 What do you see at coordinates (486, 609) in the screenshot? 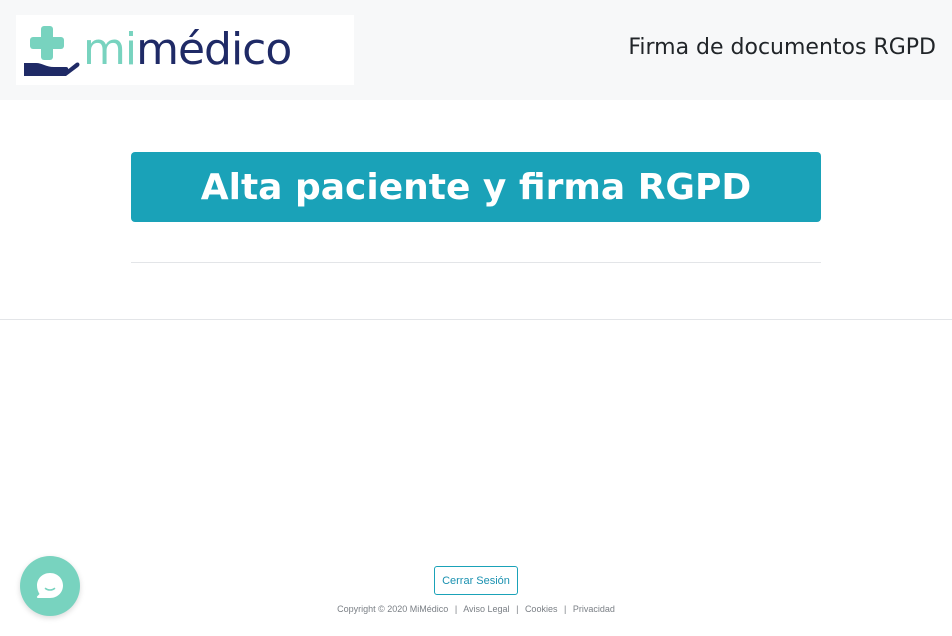
I see `legal-notice-link: Aviso Legal` at bounding box center [486, 609].